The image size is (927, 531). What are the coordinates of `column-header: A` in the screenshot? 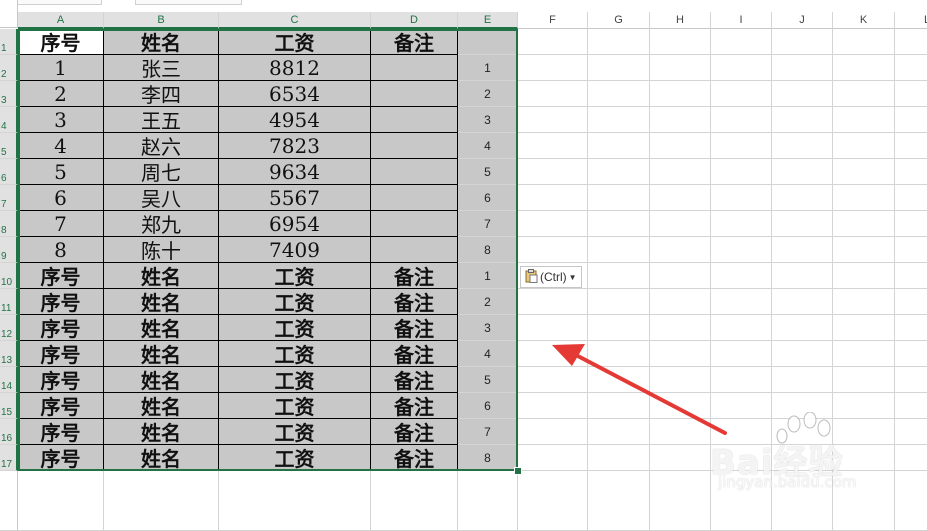 It's located at (61, 20).